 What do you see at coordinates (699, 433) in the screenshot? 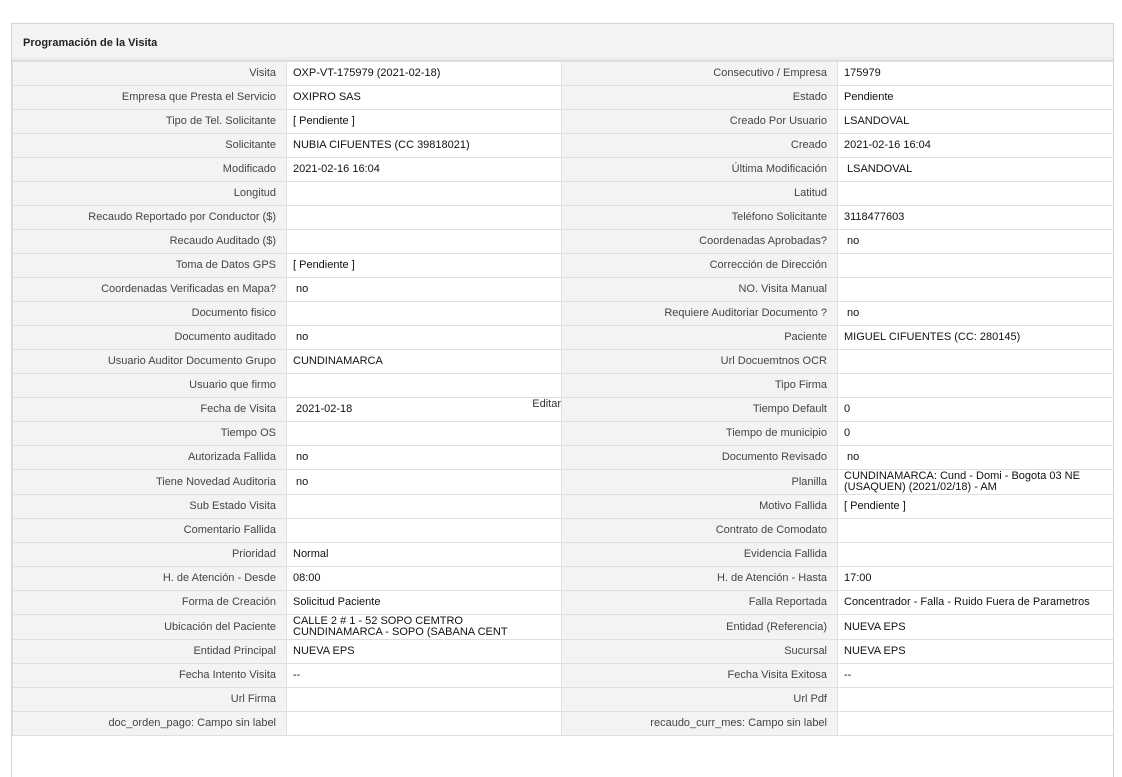
I see `field-label-right: Tiempo de municipio` at bounding box center [699, 433].